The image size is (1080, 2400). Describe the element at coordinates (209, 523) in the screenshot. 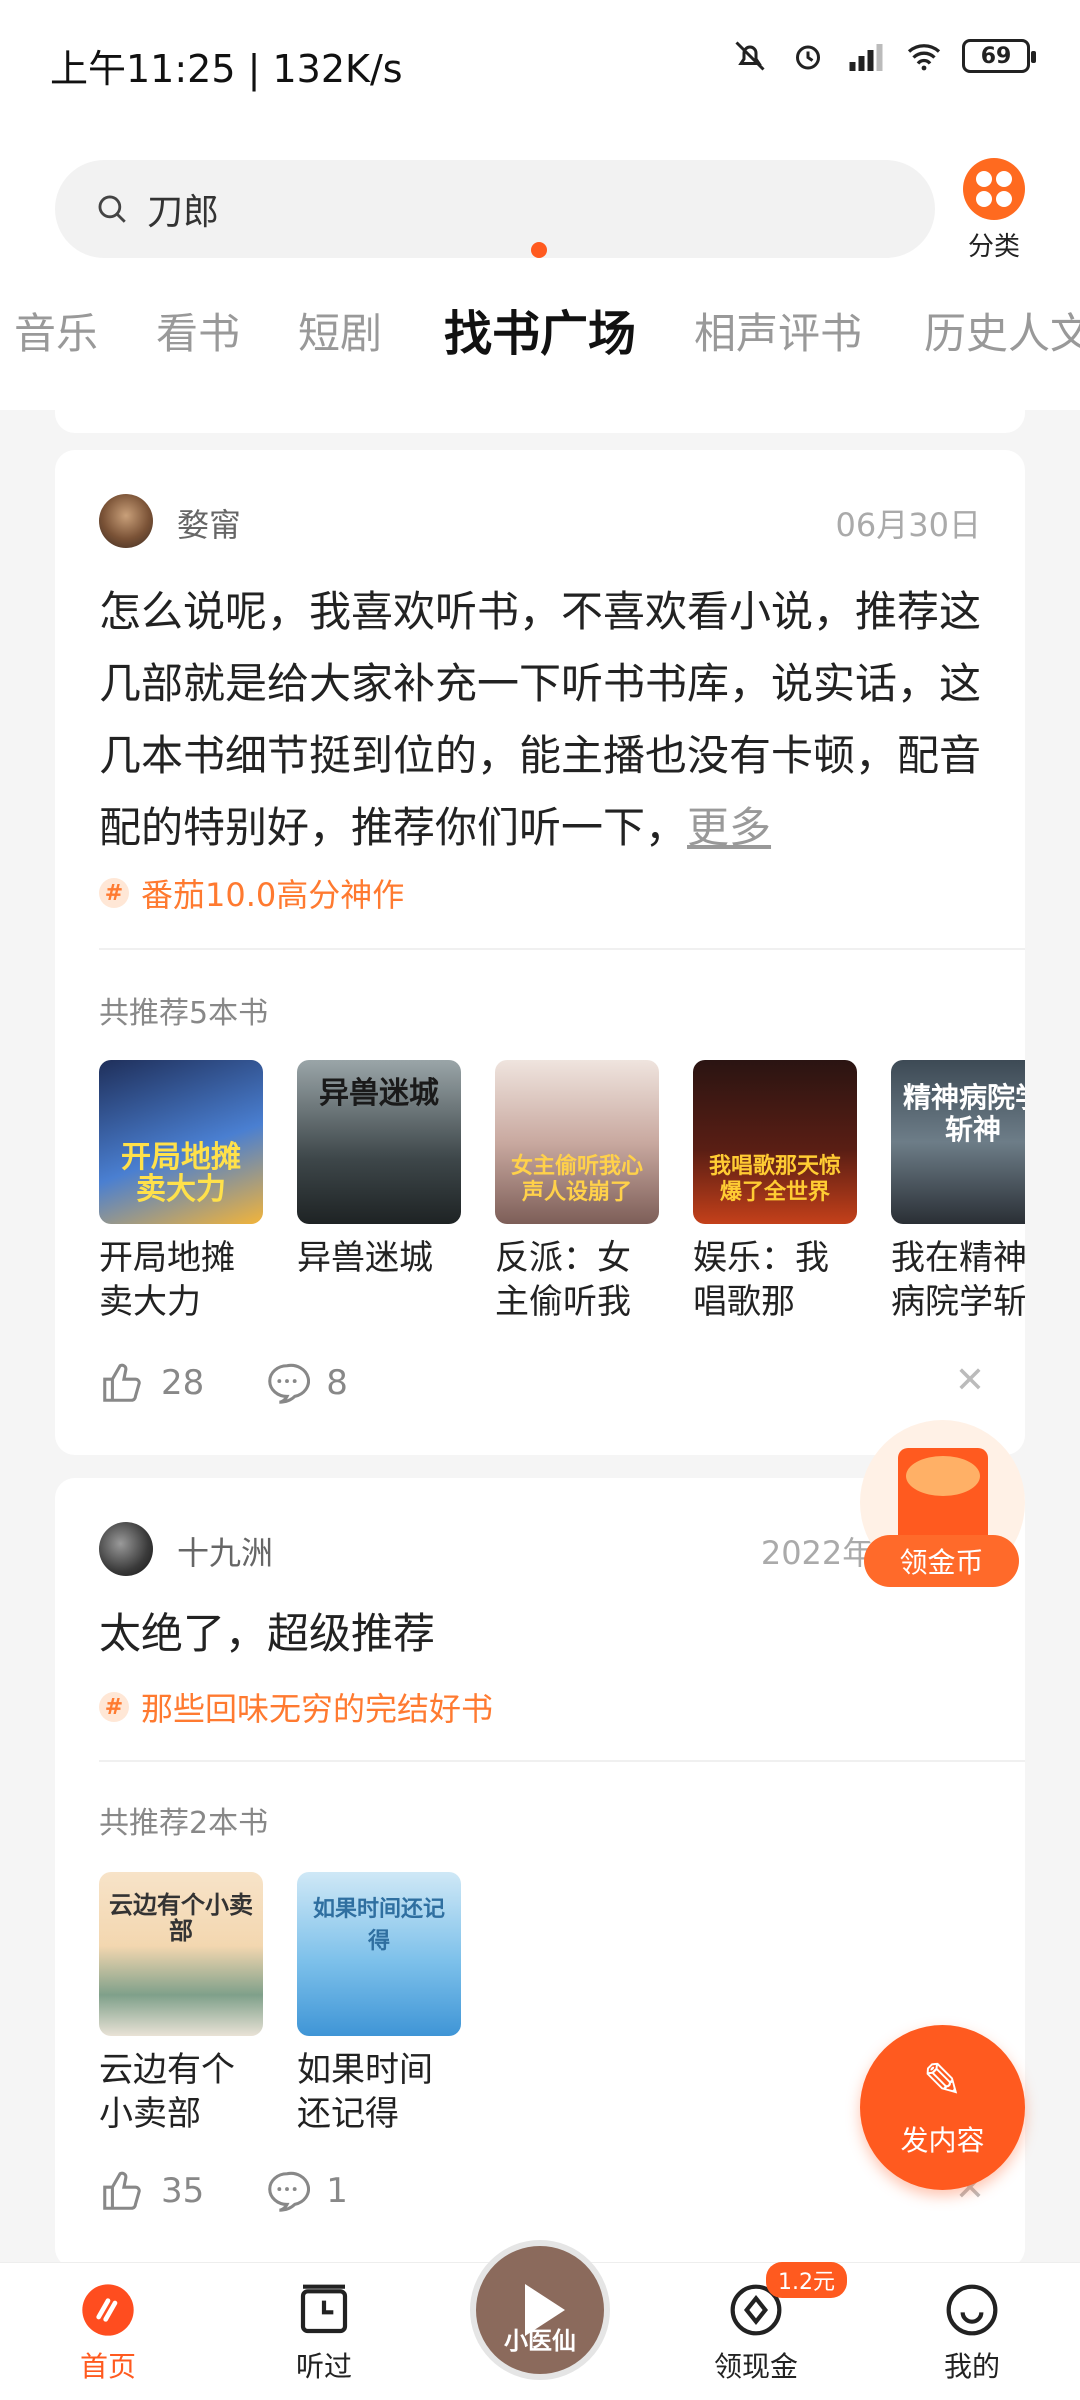

I see `username: 婺甯` at that location.